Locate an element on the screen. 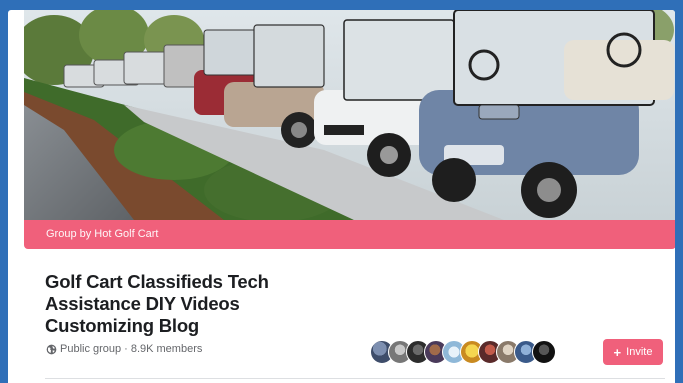 Image resolution: width=683 pixels, height=383 pixels. group-owner-banner: Group by Hot Golf Cart is located at coordinates (349, 234).